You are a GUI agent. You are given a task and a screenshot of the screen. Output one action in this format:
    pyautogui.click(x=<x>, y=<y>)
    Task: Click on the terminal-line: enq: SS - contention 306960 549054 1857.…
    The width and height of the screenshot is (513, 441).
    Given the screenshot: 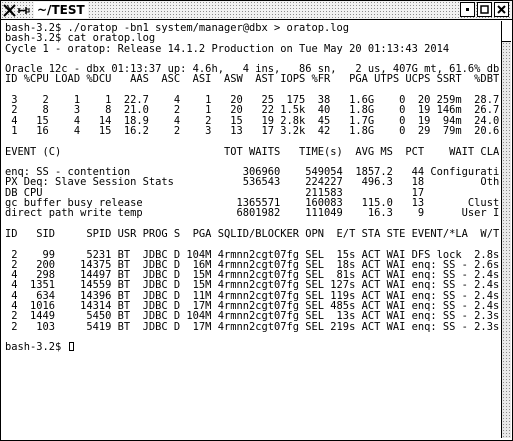 What is the action you would take?
    pyautogui.click(x=252, y=172)
    